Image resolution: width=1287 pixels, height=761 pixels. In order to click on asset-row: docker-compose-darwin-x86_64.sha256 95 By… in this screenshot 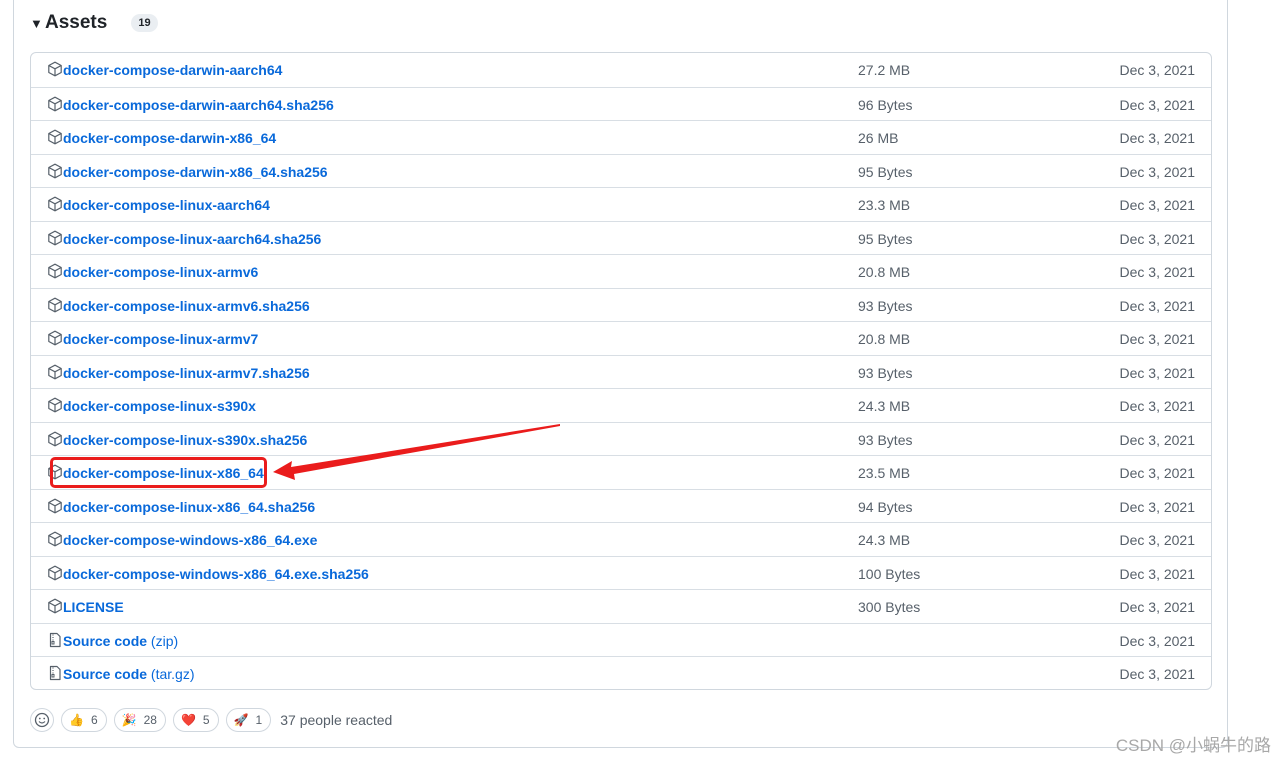, I will do `click(621, 170)`.